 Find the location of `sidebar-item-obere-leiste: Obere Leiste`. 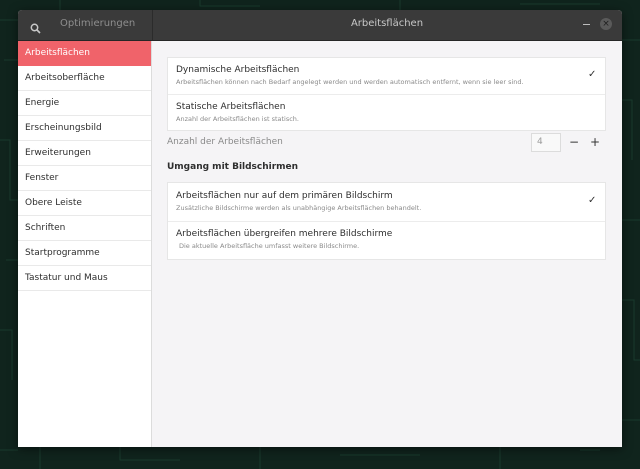

sidebar-item-obere-leiste: Obere Leiste is located at coordinates (84, 203).